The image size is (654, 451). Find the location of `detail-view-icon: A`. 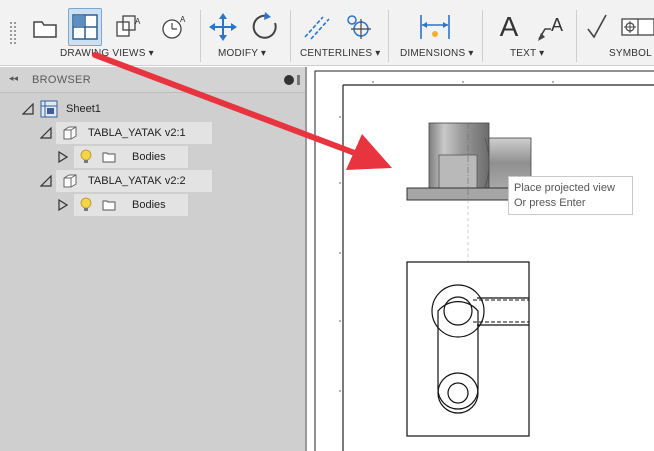

detail-view-icon: A is located at coordinates (174, 27).